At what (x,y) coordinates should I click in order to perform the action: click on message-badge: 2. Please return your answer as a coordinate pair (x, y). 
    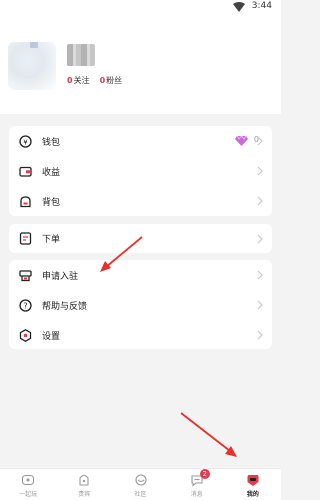
    Looking at the image, I should click on (204, 474).